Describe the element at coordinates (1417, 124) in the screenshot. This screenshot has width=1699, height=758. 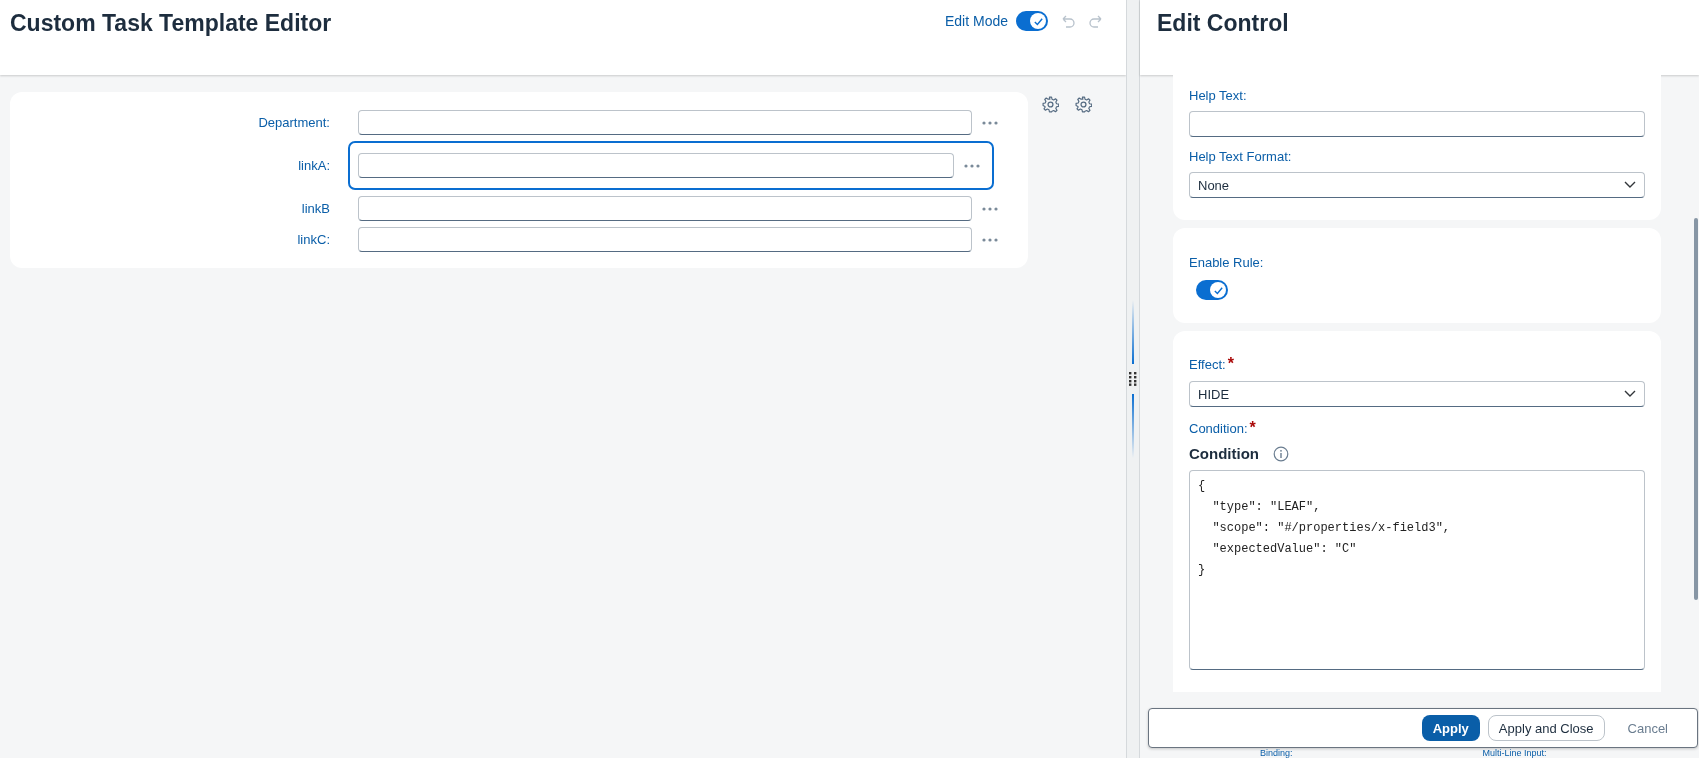
I see `help-text-field` at that location.